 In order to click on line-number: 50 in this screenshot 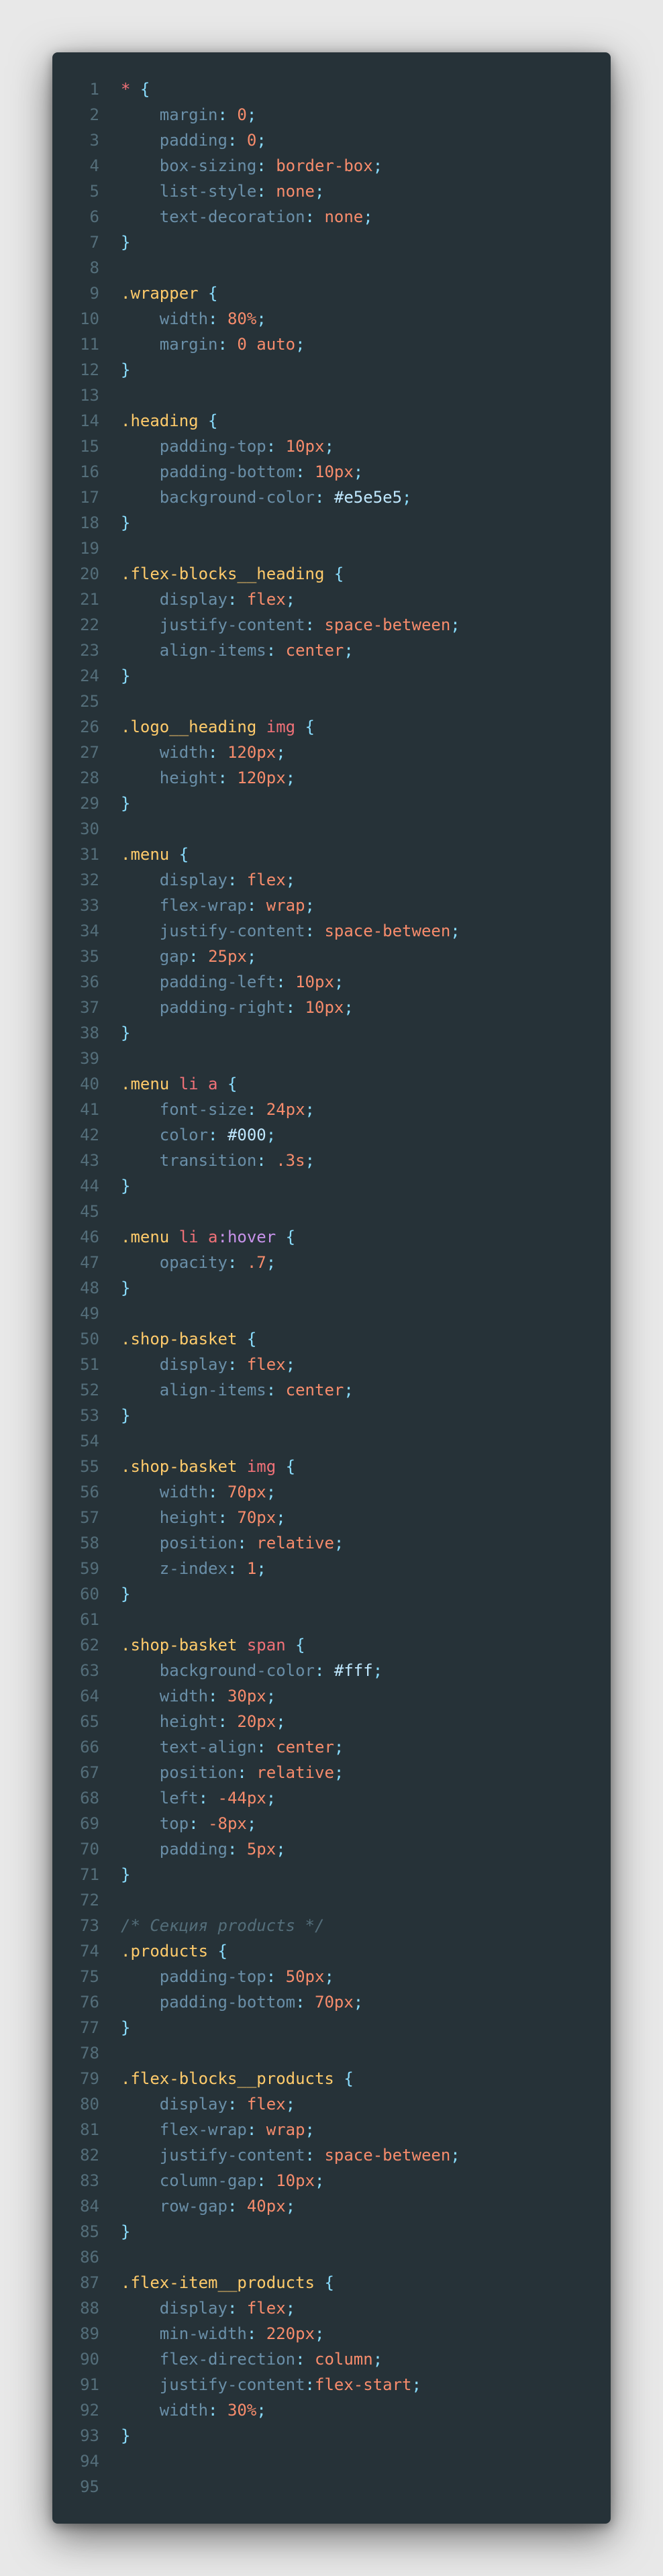, I will do `click(89, 1339)`.